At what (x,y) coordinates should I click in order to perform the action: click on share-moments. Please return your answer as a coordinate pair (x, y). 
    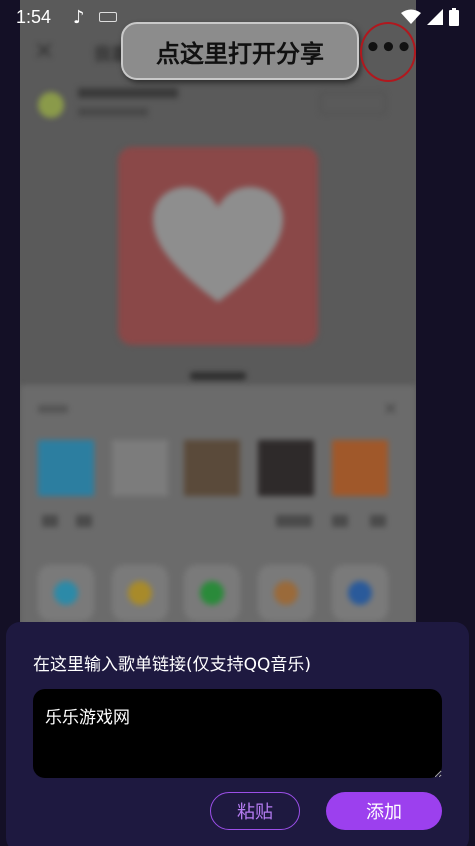
    Looking at the image, I should click on (286, 593).